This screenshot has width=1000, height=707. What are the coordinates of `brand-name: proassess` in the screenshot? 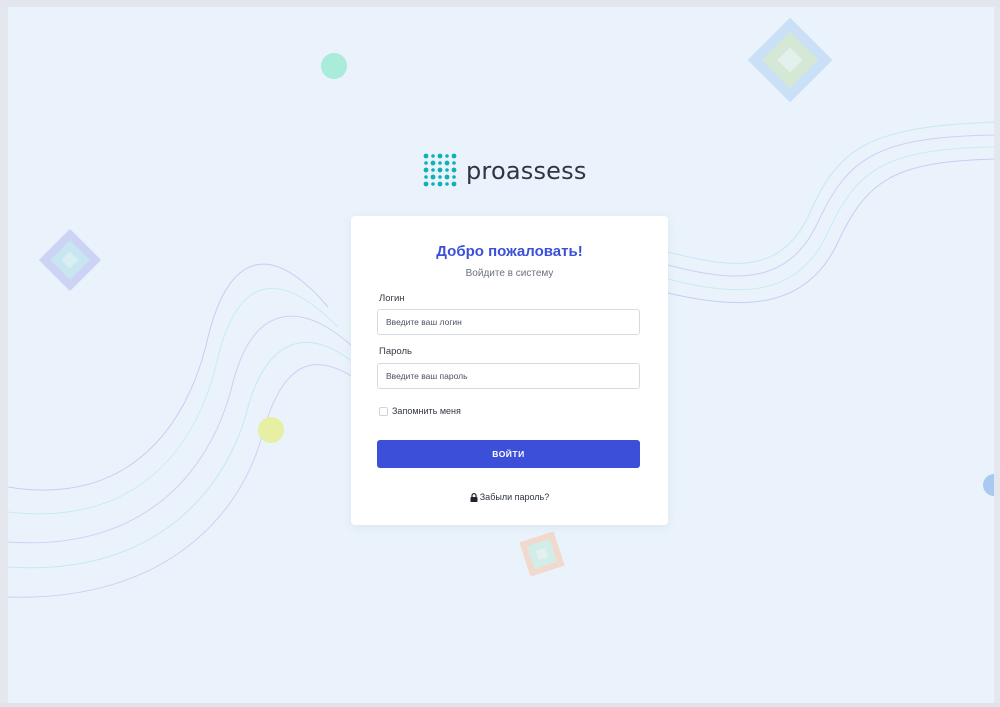 It's located at (526, 171).